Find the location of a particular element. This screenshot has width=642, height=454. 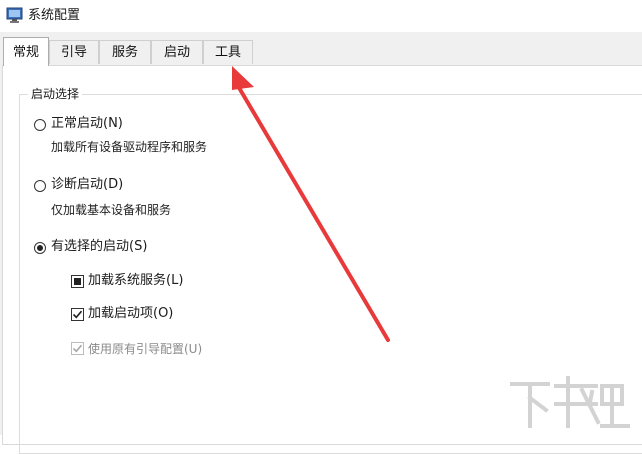

tab-tools: 工具 is located at coordinates (228, 52).